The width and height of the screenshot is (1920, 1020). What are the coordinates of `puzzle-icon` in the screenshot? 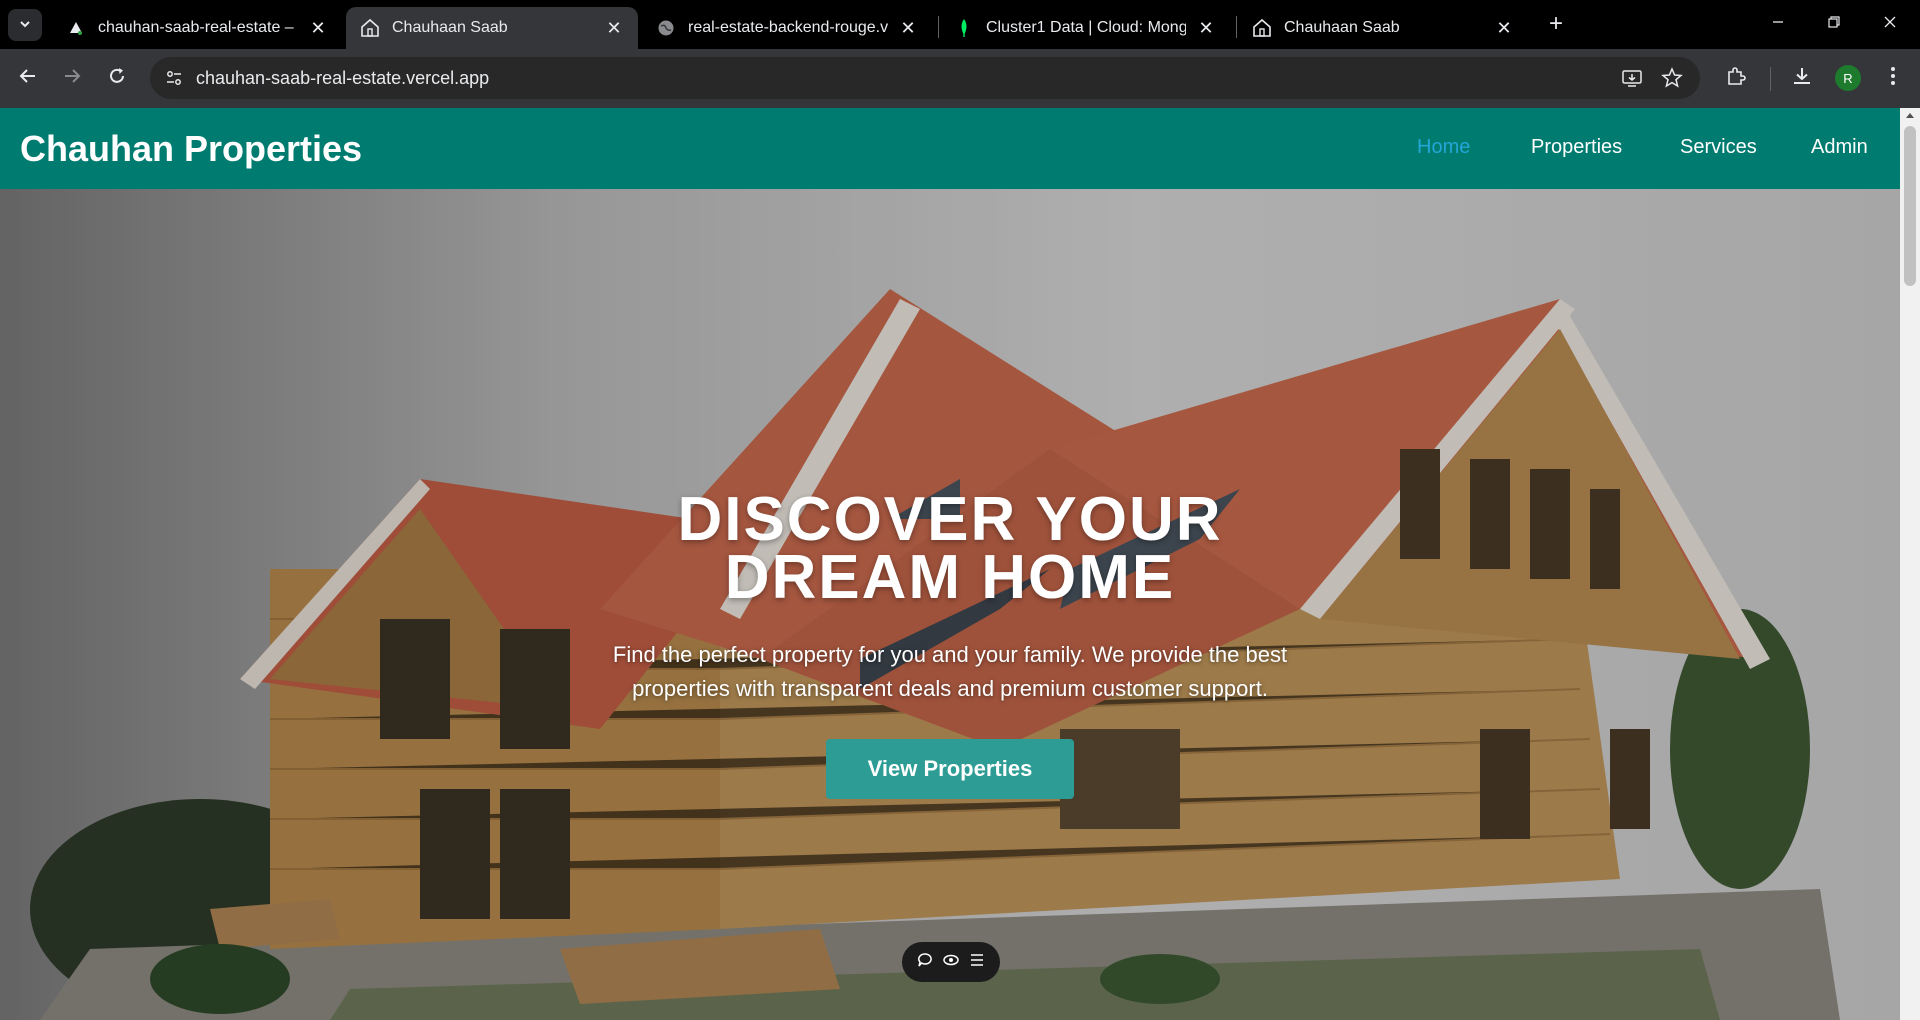 It's located at (1736, 79).